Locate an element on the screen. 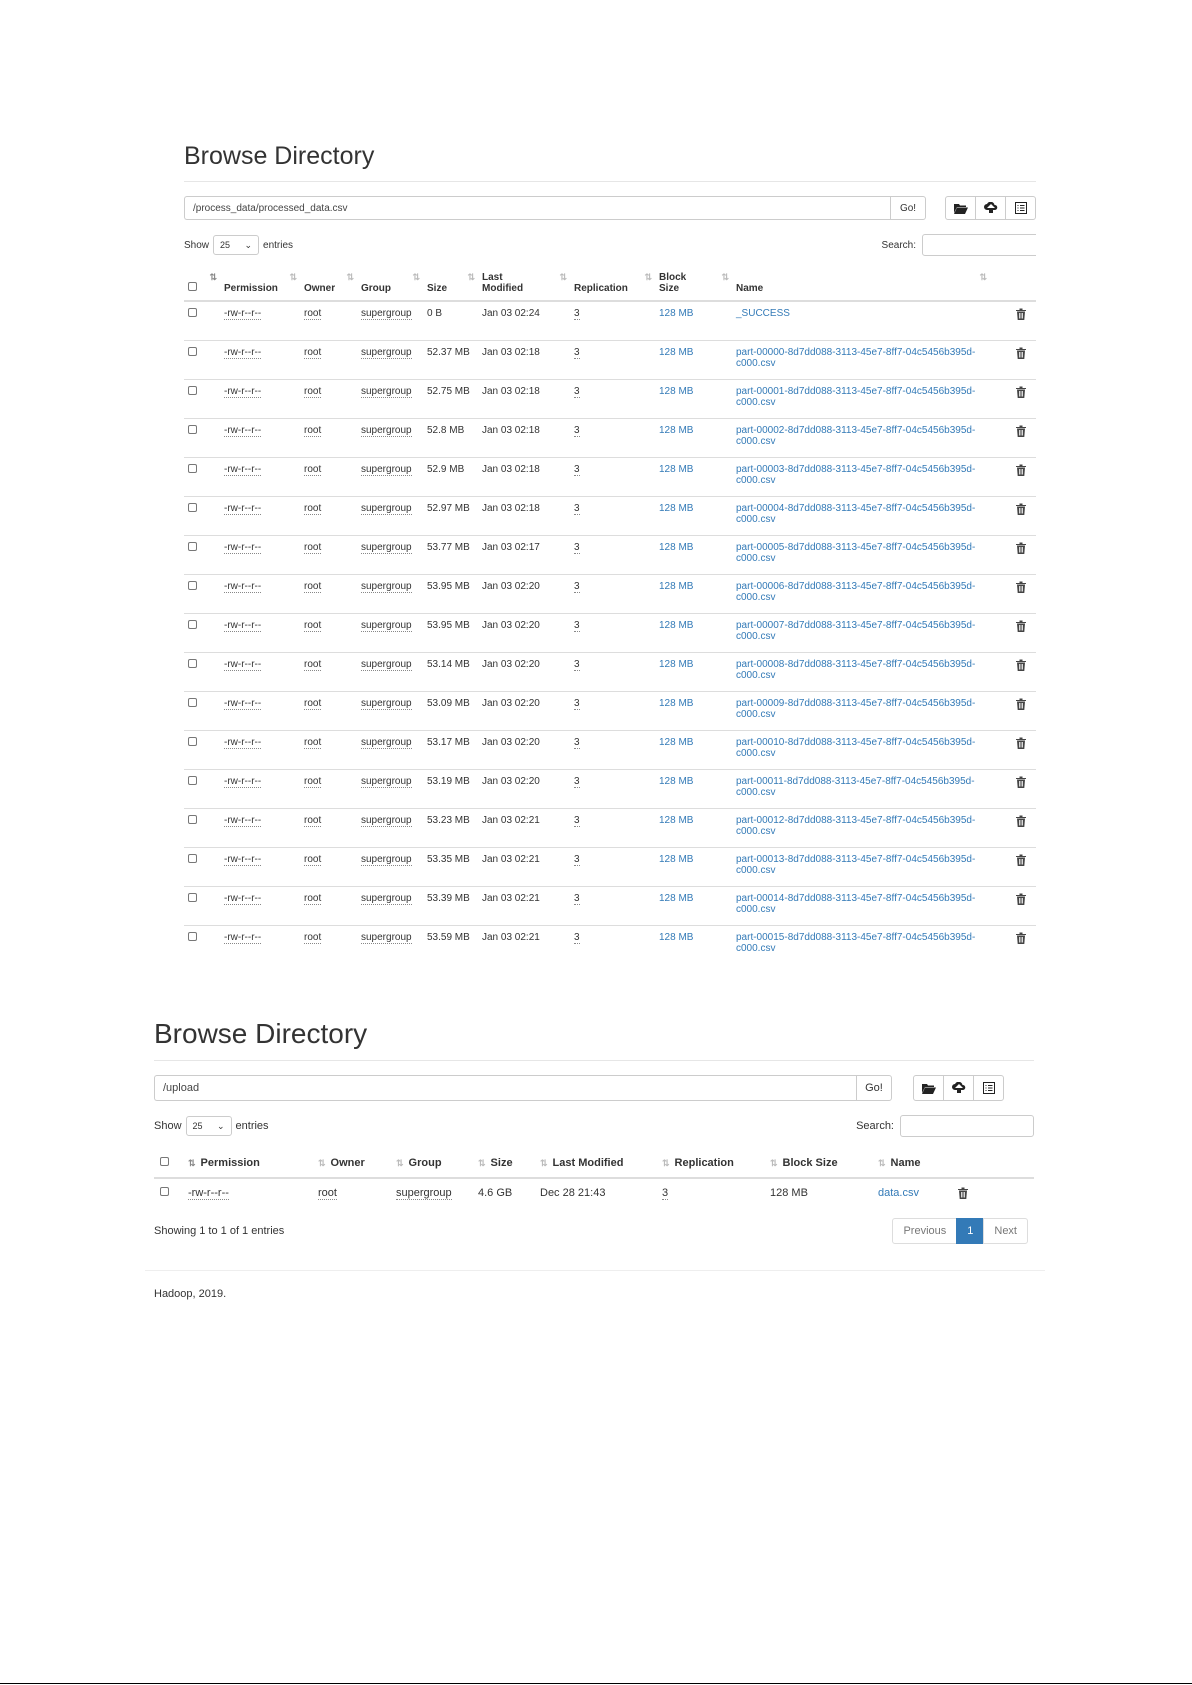  file-name-link: _SUCCESS is located at coordinates (763, 313).